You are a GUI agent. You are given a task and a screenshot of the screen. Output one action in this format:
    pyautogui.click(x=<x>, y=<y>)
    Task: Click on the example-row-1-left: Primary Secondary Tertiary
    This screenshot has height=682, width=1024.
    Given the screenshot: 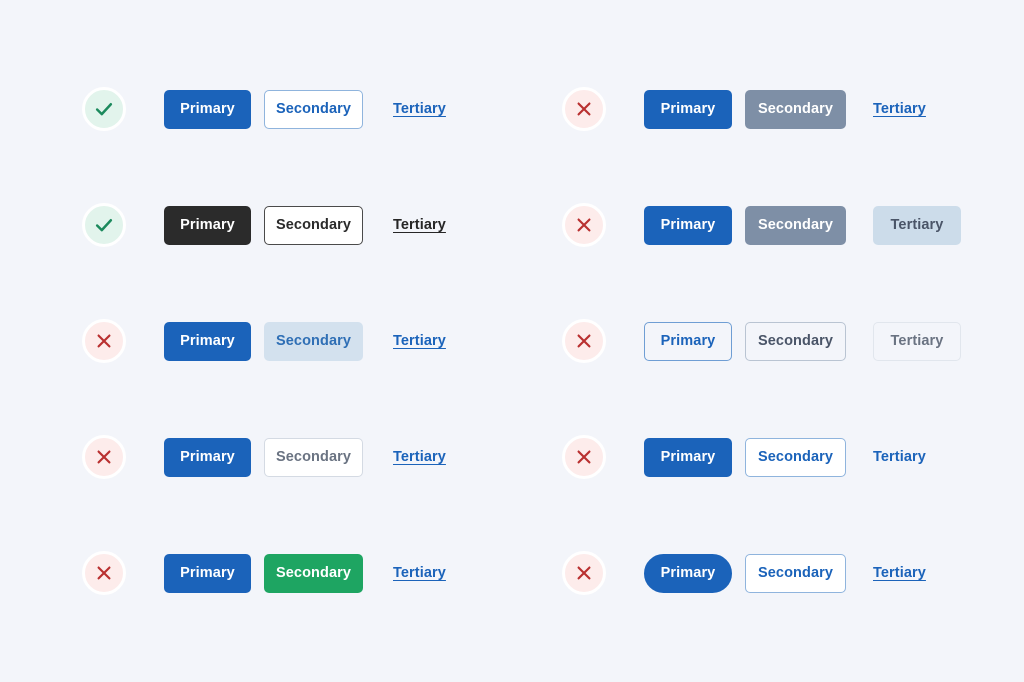 What is the action you would take?
    pyautogui.click(x=292, y=109)
    